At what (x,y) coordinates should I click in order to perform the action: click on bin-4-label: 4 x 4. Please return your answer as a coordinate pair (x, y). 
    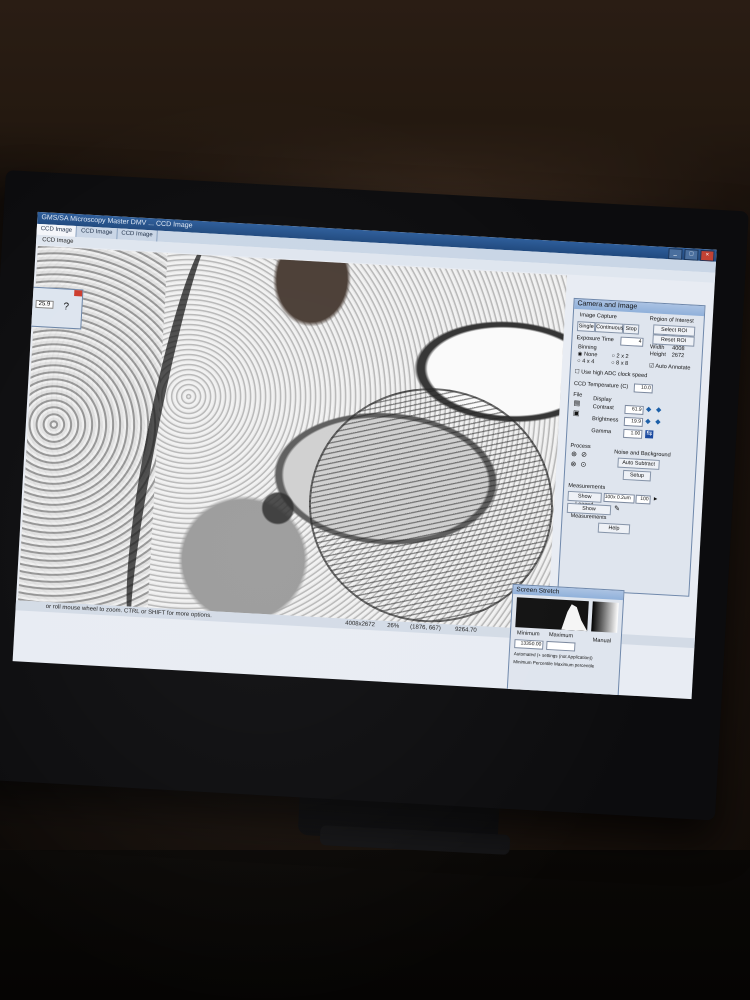
    Looking at the image, I should click on (588, 362).